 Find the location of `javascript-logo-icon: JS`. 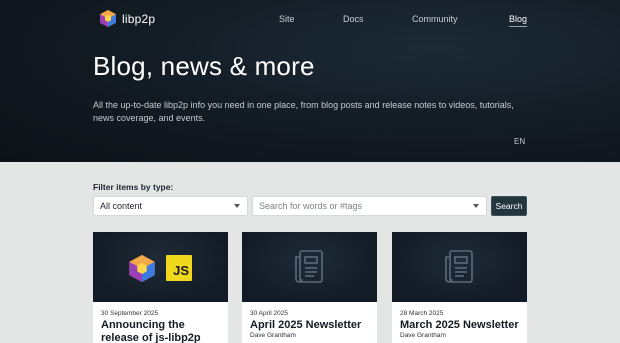

javascript-logo-icon: JS is located at coordinates (179, 268).